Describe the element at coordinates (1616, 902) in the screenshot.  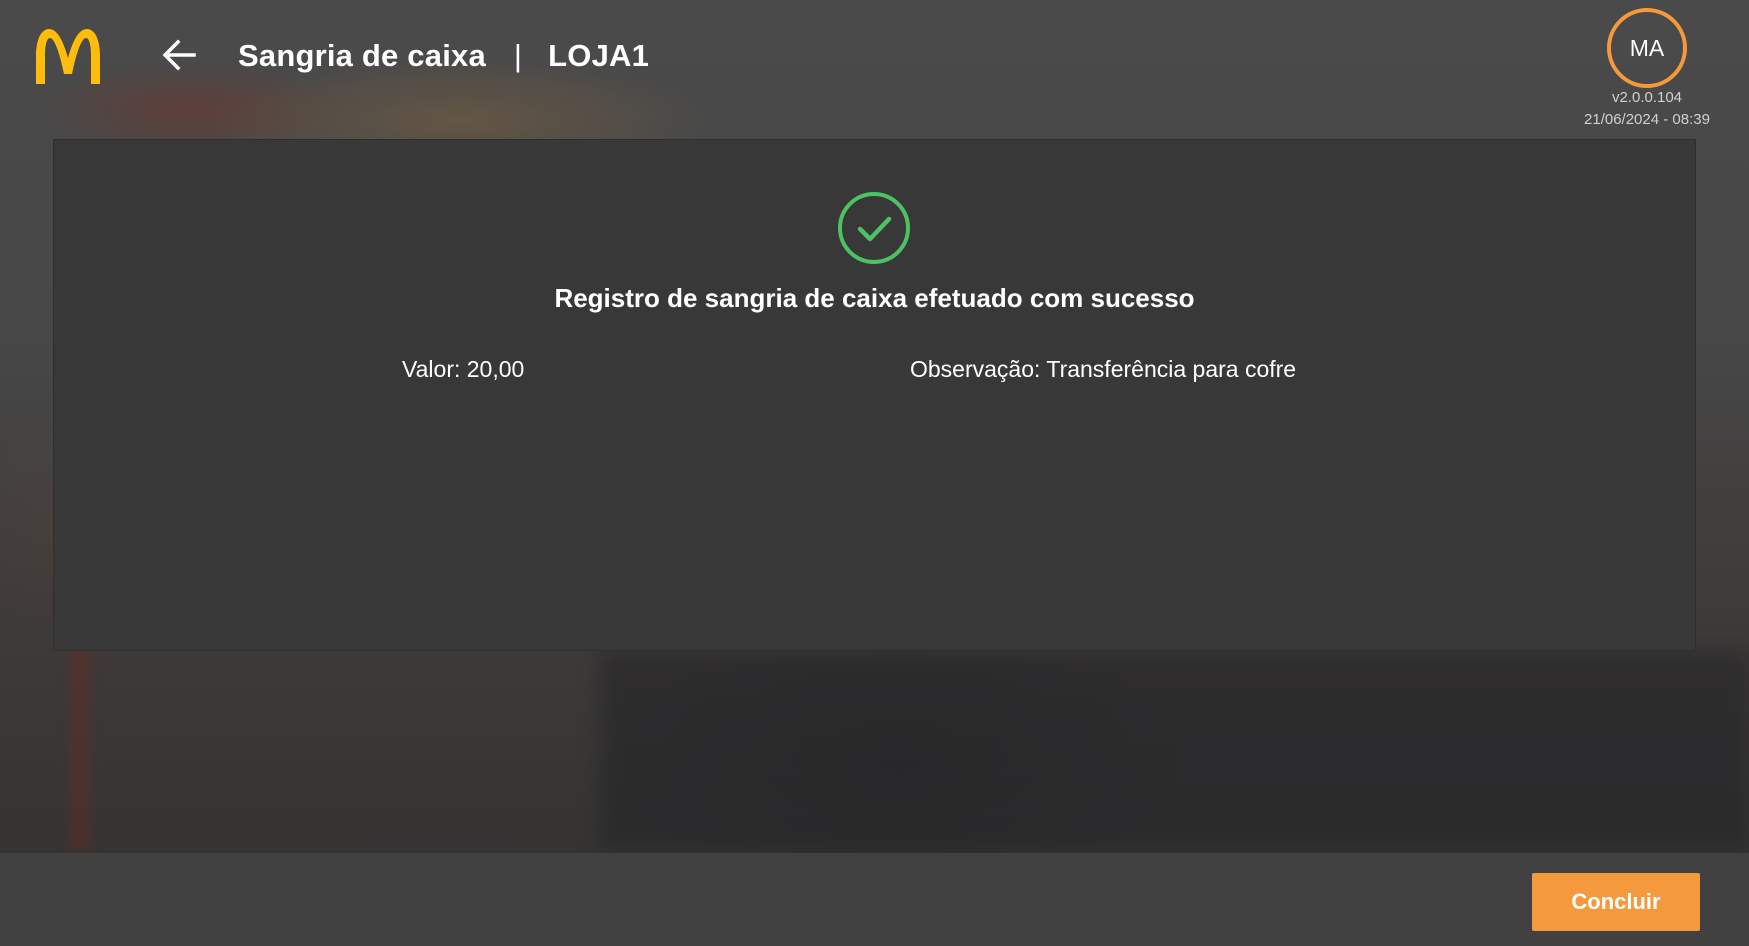
I see `concluir-button: Concluir` at that location.